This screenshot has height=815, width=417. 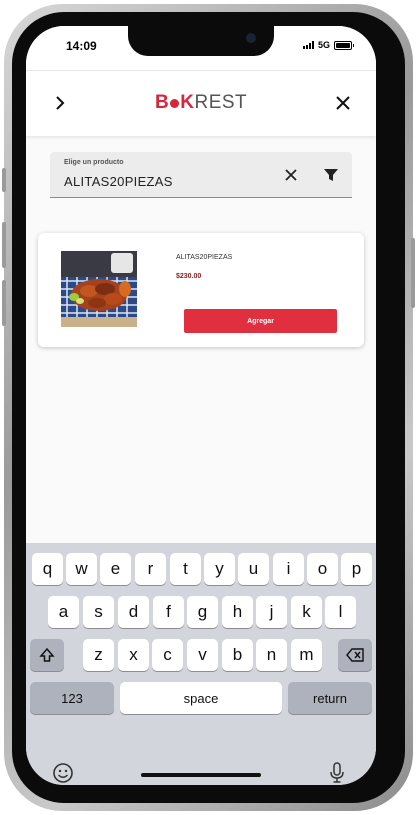 What do you see at coordinates (202, 612) in the screenshot?
I see `key-g: g` at bounding box center [202, 612].